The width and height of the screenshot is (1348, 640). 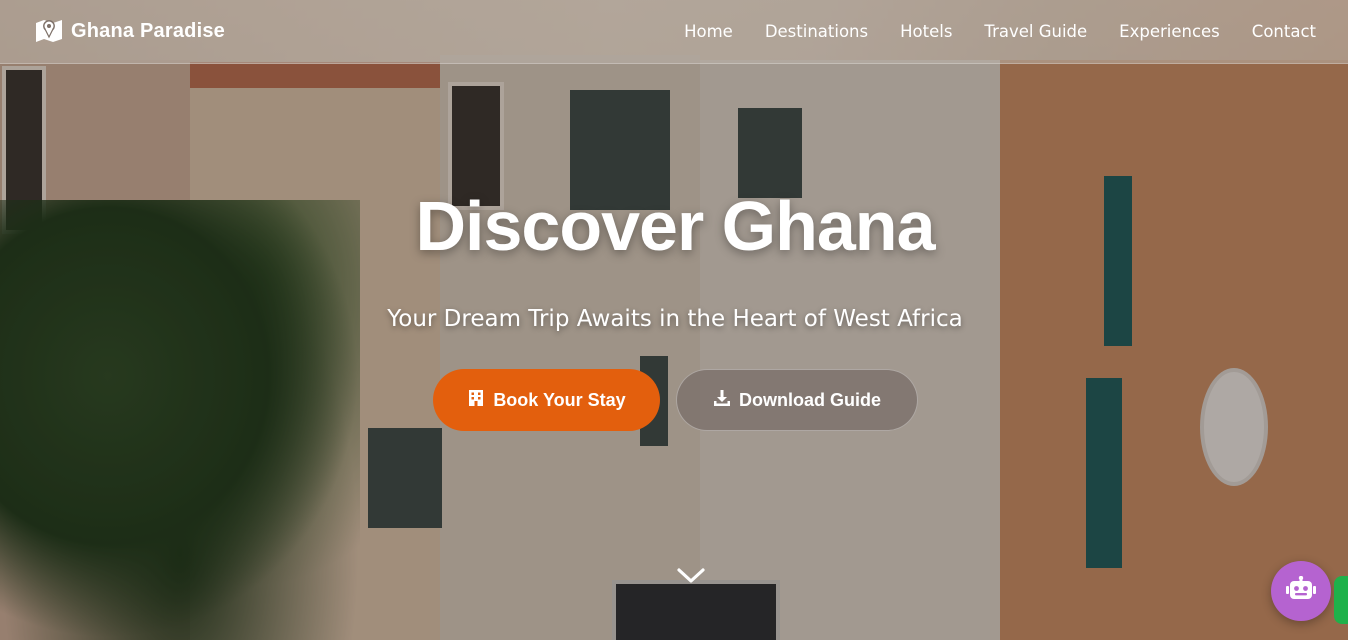 I want to click on nav-link-home: Home, so click(x=708, y=31).